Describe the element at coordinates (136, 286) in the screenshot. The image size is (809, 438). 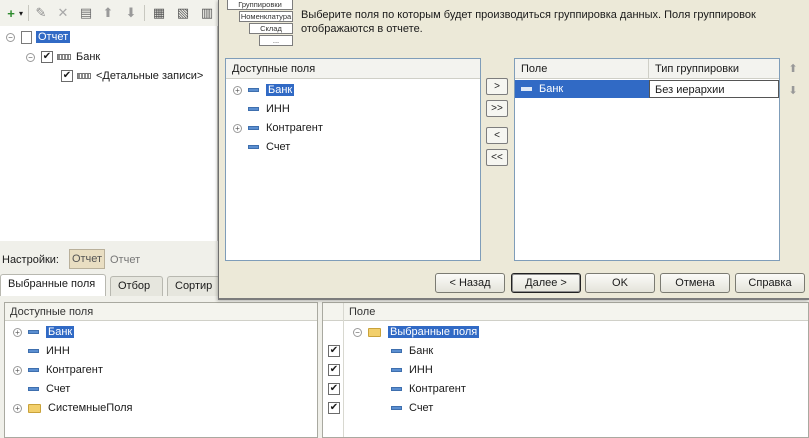
I see `tab-filter: Отбор` at that location.